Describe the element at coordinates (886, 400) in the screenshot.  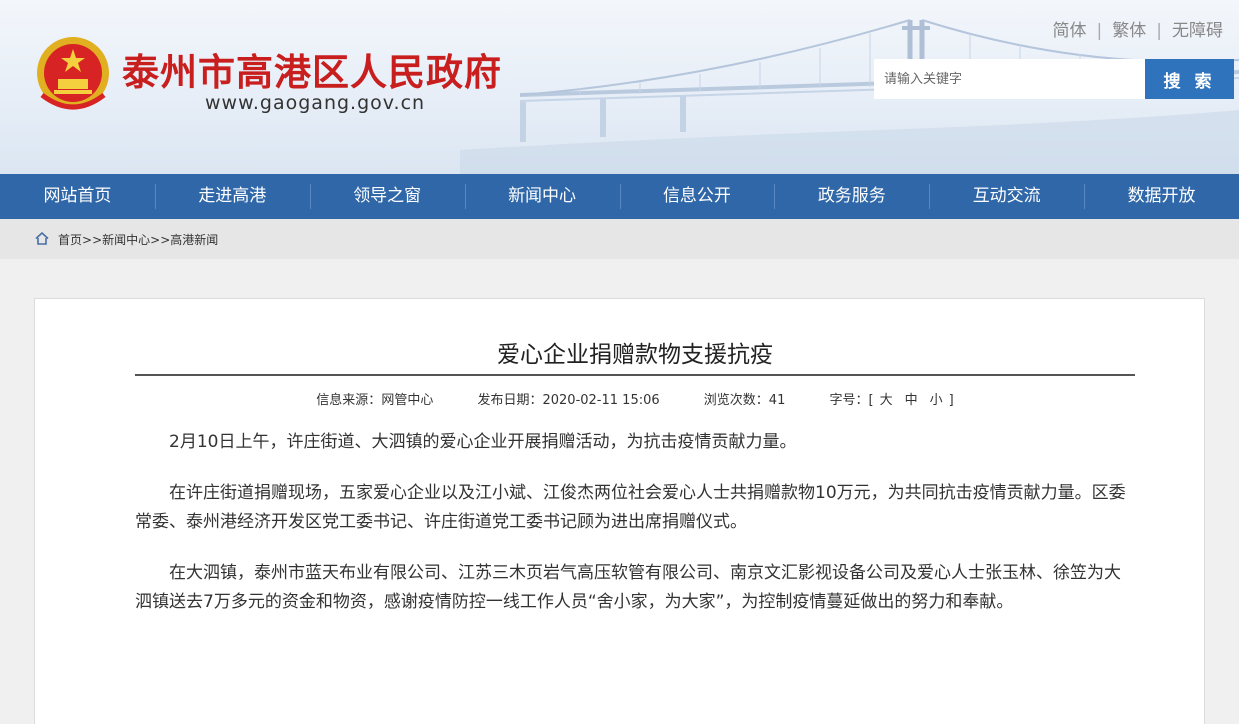
I see `font-size-large-button: 大` at that location.